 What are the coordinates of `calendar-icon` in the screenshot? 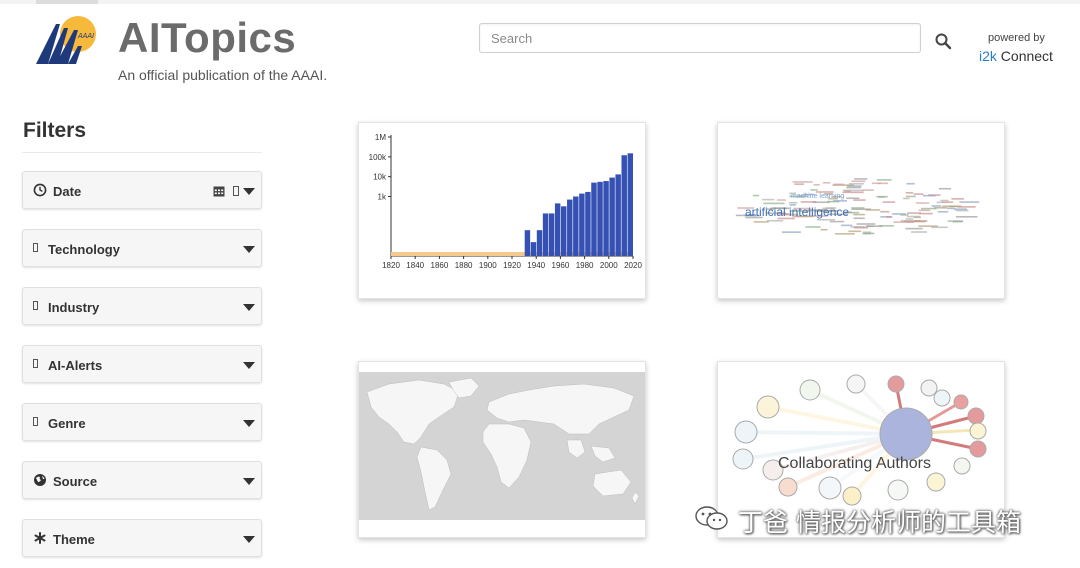 It's located at (219, 191).